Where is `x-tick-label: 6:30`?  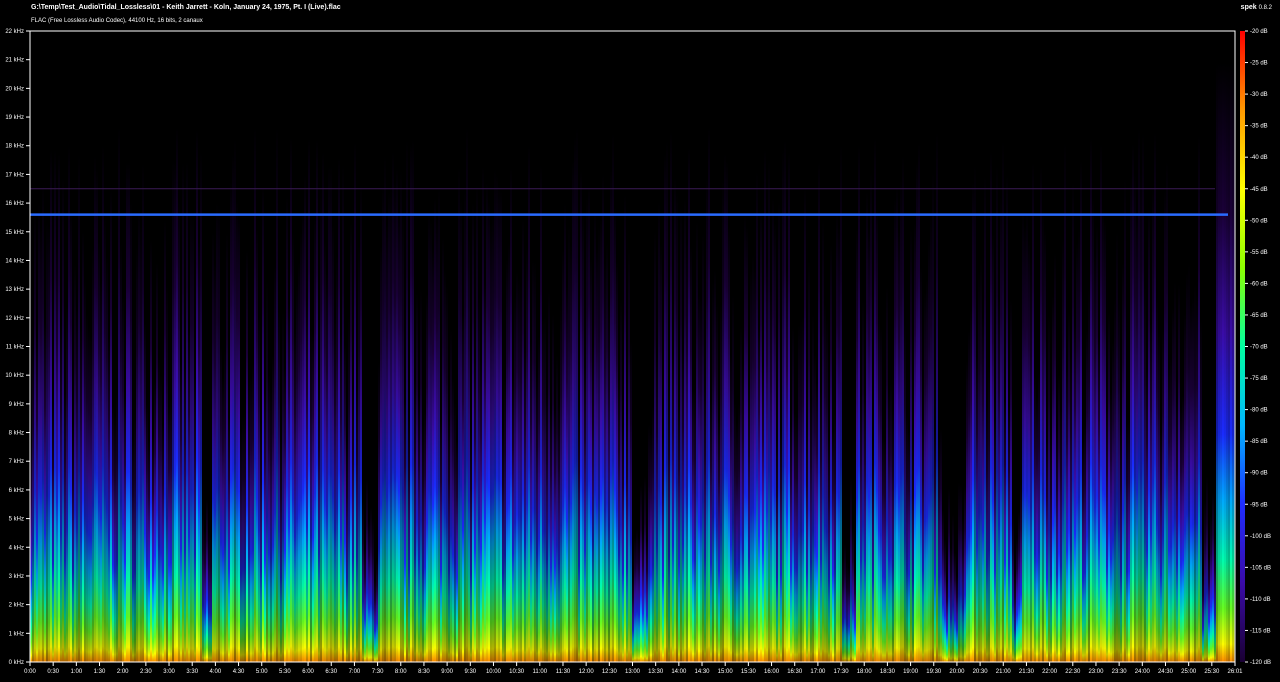
x-tick-label: 6:30 is located at coordinates (331, 672).